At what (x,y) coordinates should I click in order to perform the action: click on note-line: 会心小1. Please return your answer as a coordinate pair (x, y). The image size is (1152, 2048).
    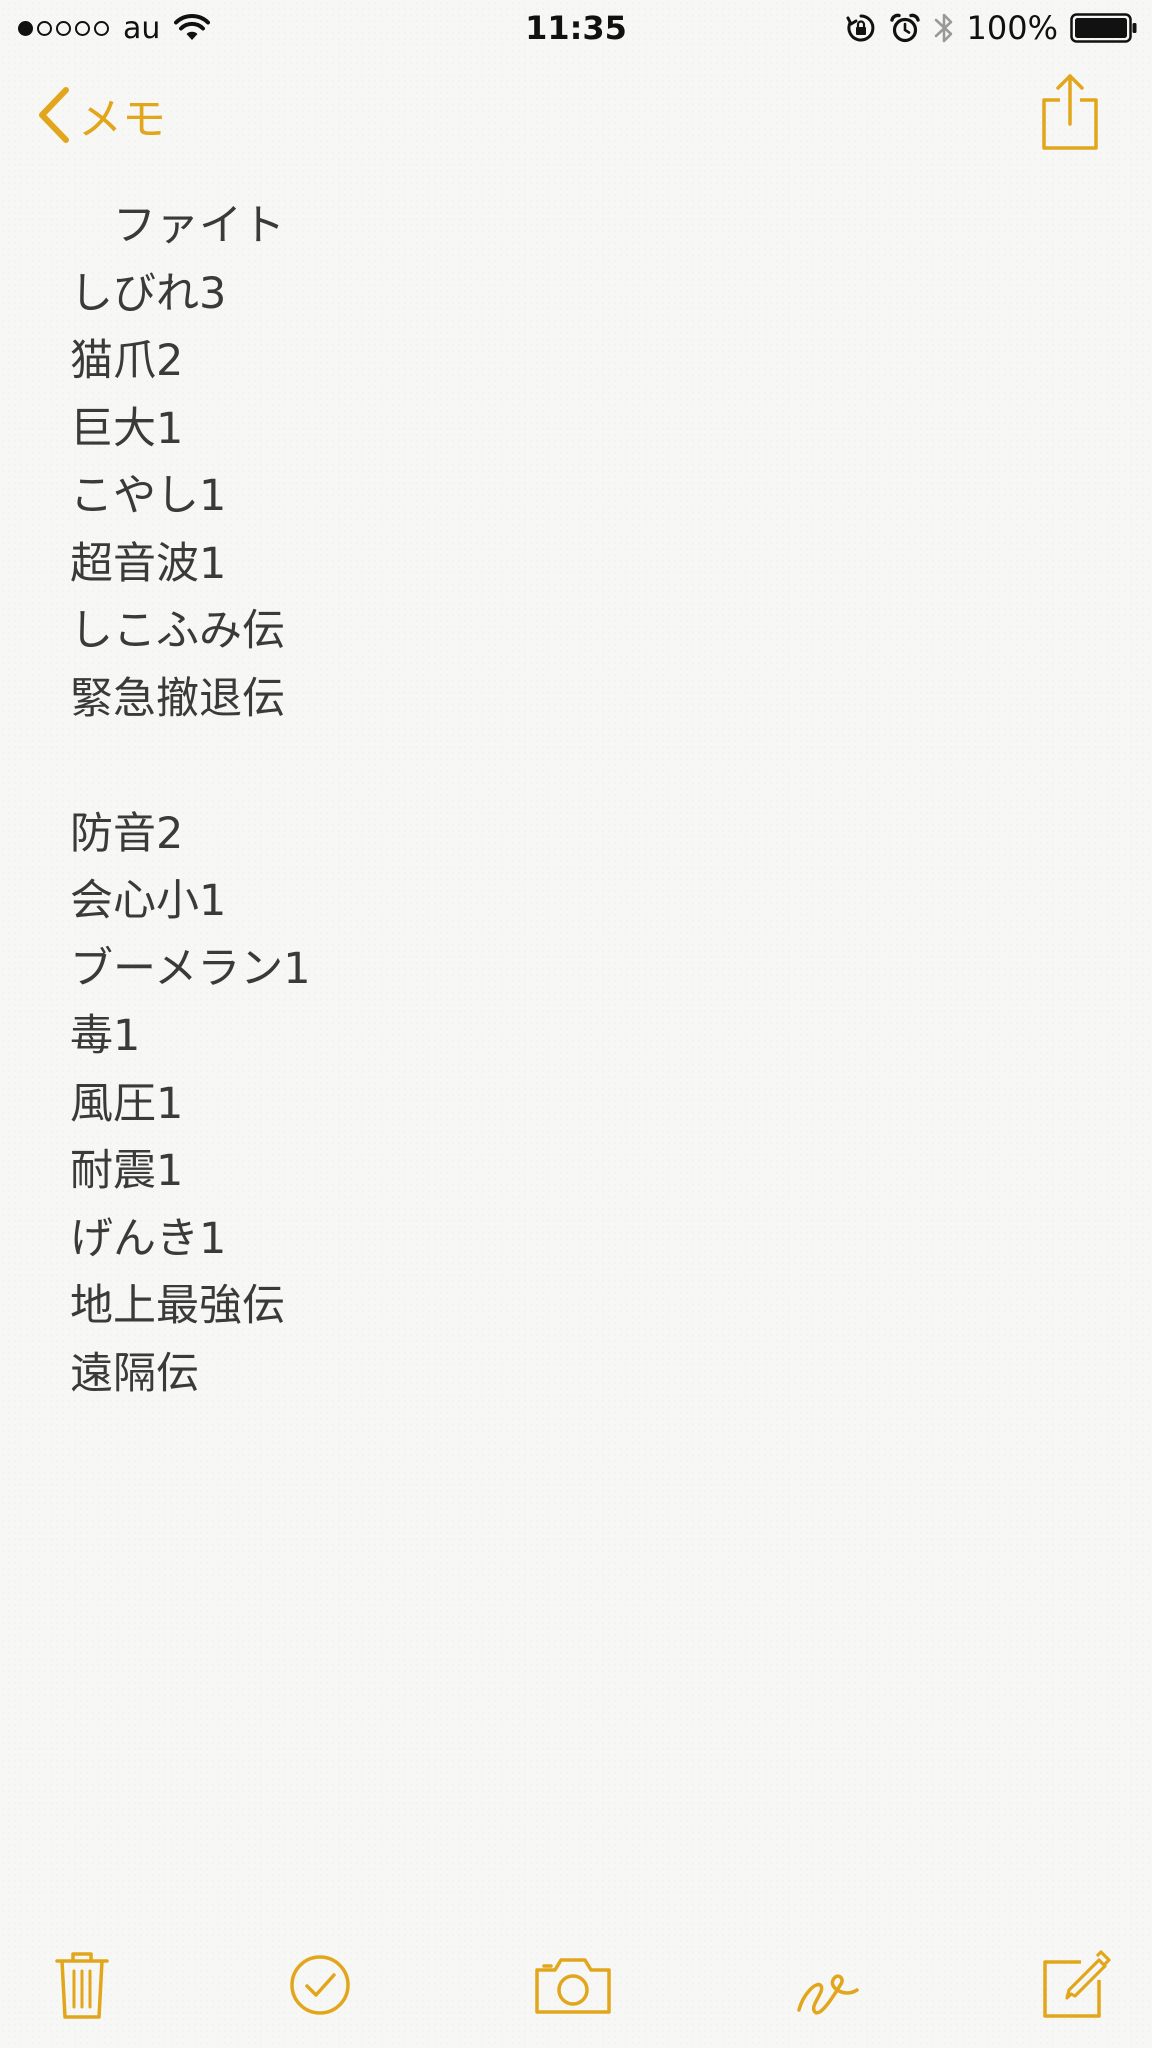
    Looking at the image, I should click on (148, 901).